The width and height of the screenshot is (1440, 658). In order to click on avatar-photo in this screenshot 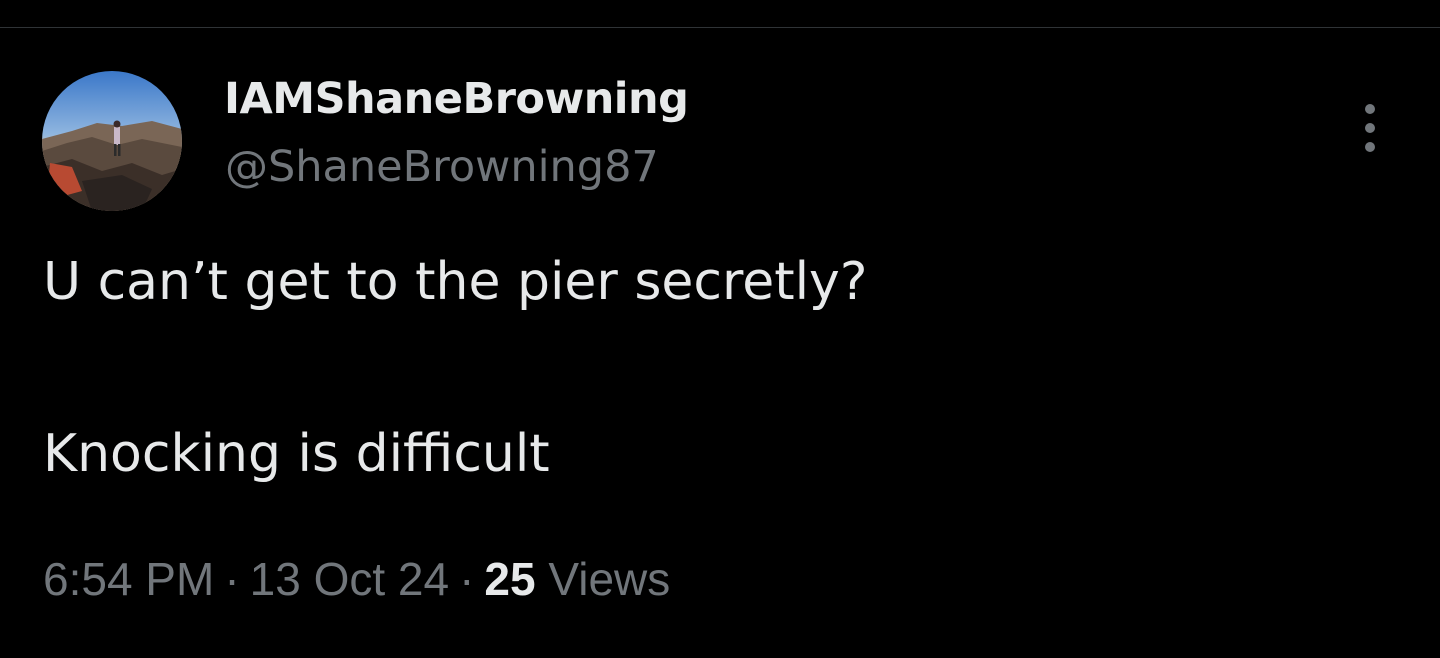, I will do `click(112, 141)`.